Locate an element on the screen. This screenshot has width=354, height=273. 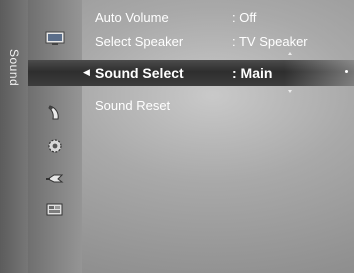
menu-item-label: Sound Reset is located at coordinates (133, 105).